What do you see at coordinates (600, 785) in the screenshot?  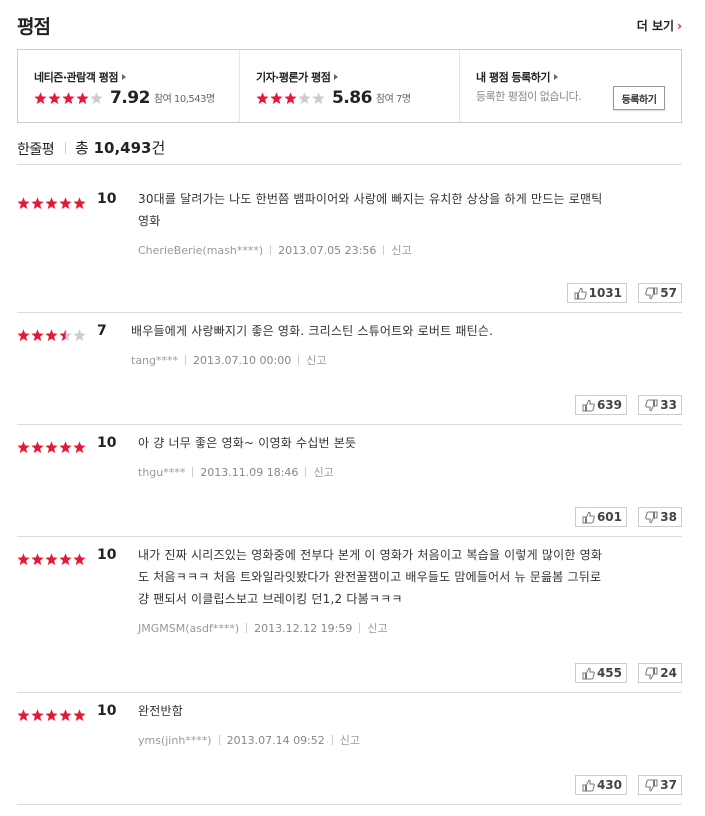 I see `like-button: 430` at bounding box center [600, 785].